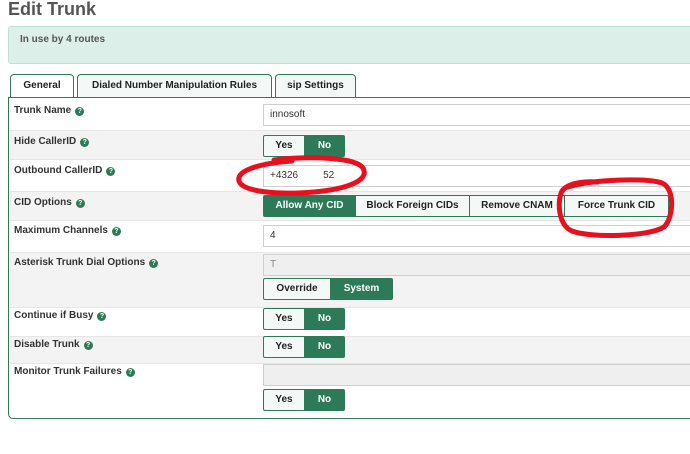 The width and height of the screenshot is (690, 454). What do you see at coordinates (476, 115) in the screenshot?
I see `trunk-name-input: innosoft` at bounding box center [476, 115].